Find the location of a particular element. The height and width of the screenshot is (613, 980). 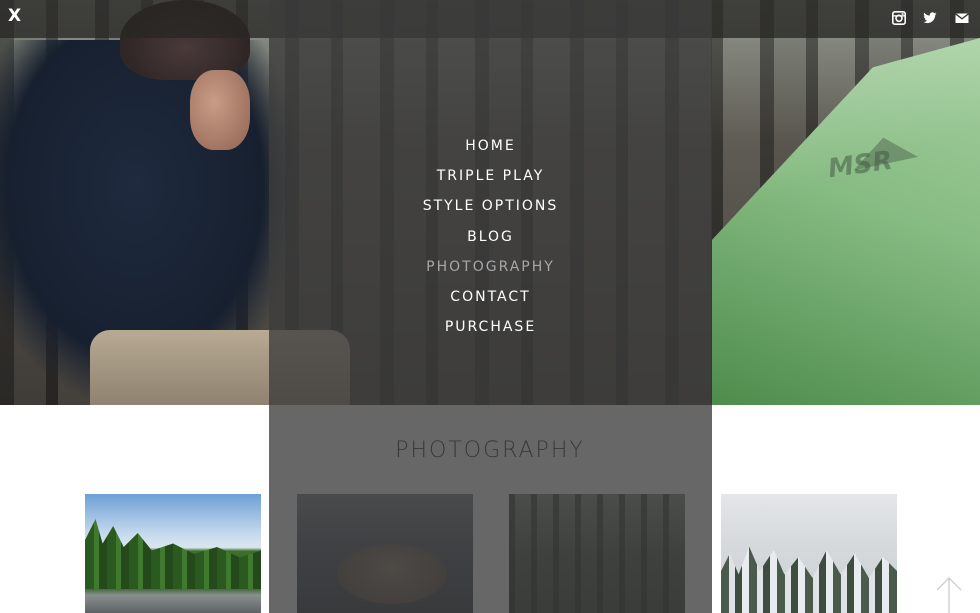

gallery-thumbnail-mountain-river is located at coordinates (173, 553).